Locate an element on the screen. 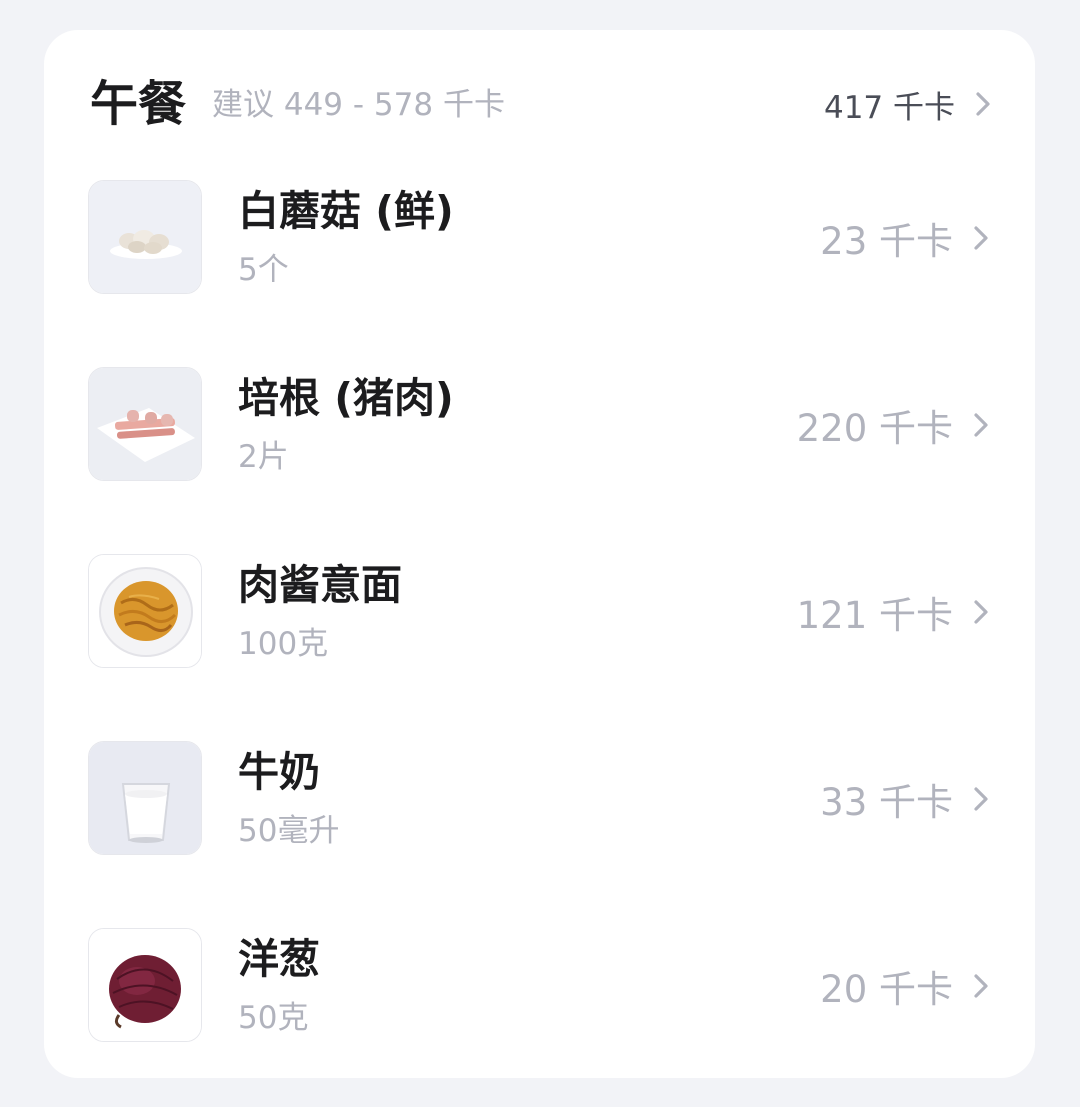  food-name: 肉酱意面 is located at coordinates (320, 585).